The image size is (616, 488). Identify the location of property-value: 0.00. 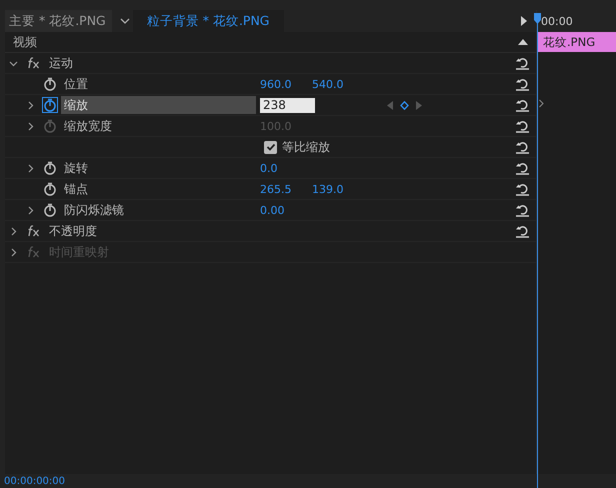
(284, 210).